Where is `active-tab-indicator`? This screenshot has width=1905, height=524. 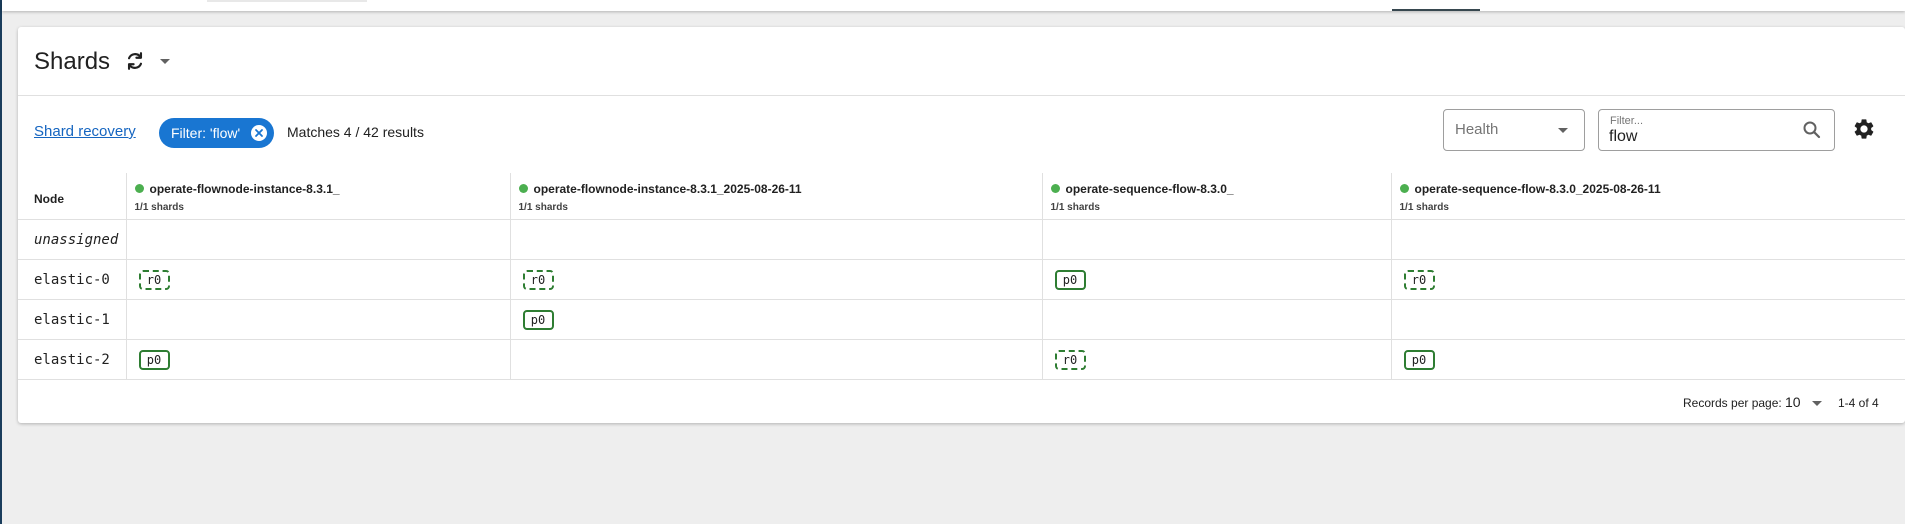
active-tab-indicator is located at coordinates (1436, 10).